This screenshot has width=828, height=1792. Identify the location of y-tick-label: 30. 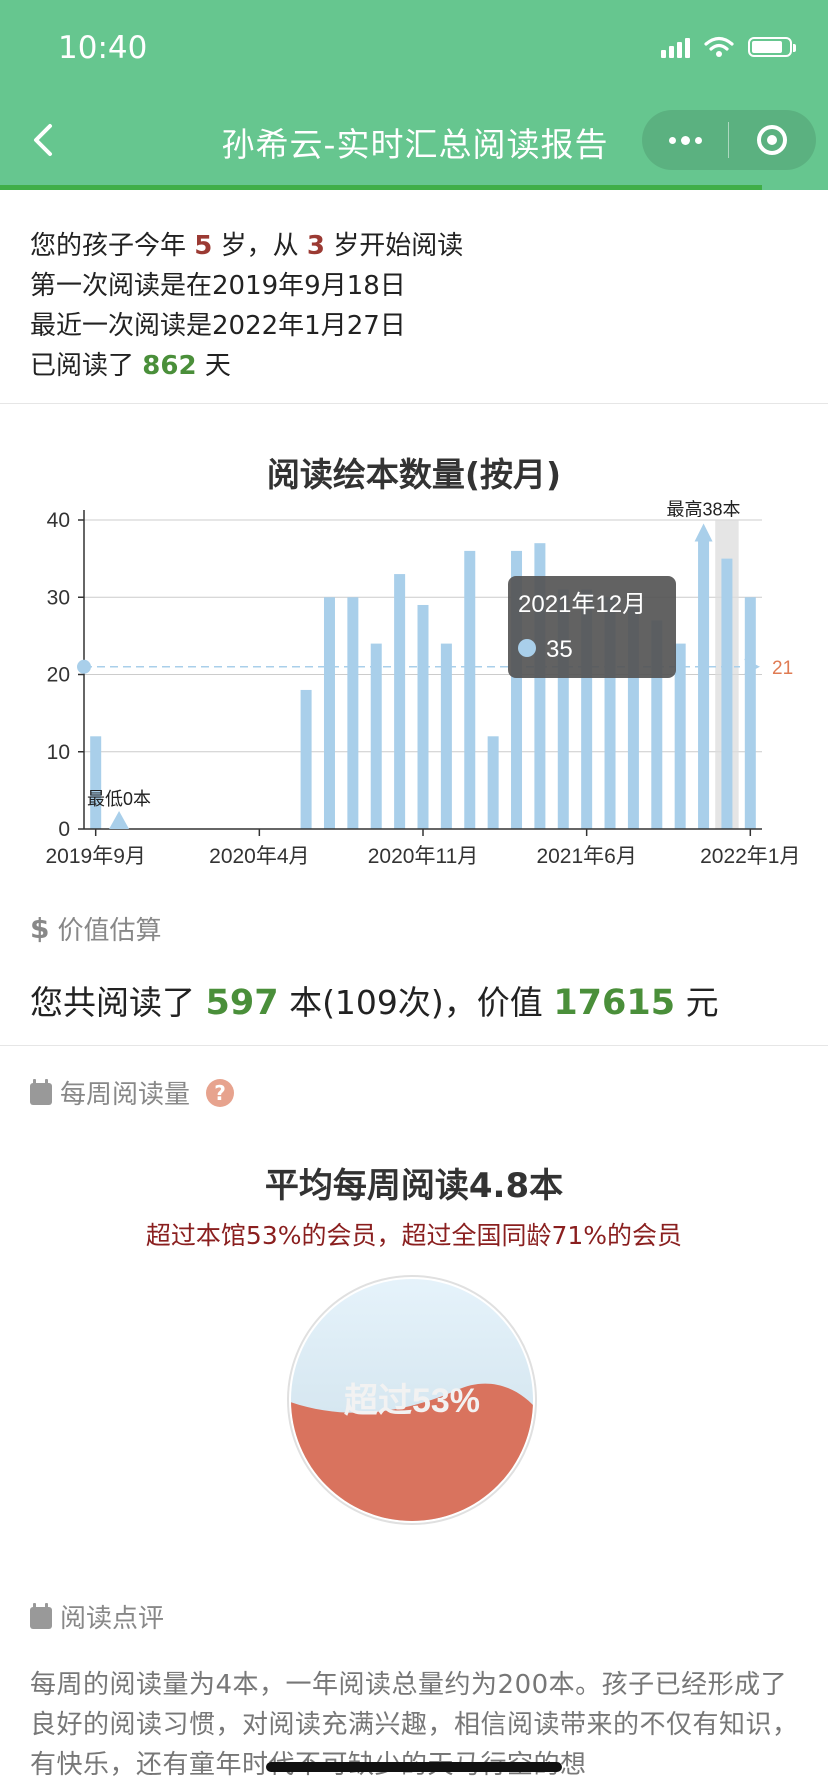
(58, 597).